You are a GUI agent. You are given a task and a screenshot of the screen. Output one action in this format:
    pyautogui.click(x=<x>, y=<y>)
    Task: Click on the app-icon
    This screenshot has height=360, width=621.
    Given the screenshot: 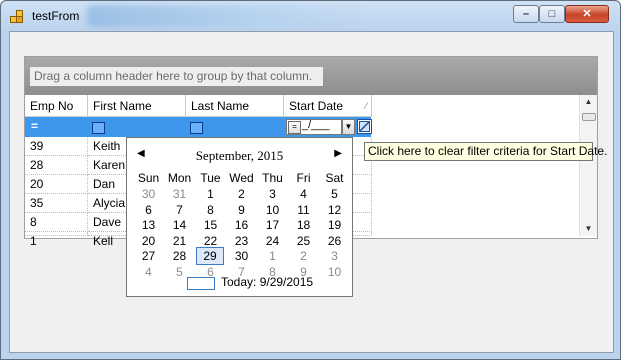 What is the action you would take?
    pyautogui.click(x=17, y=17)
    